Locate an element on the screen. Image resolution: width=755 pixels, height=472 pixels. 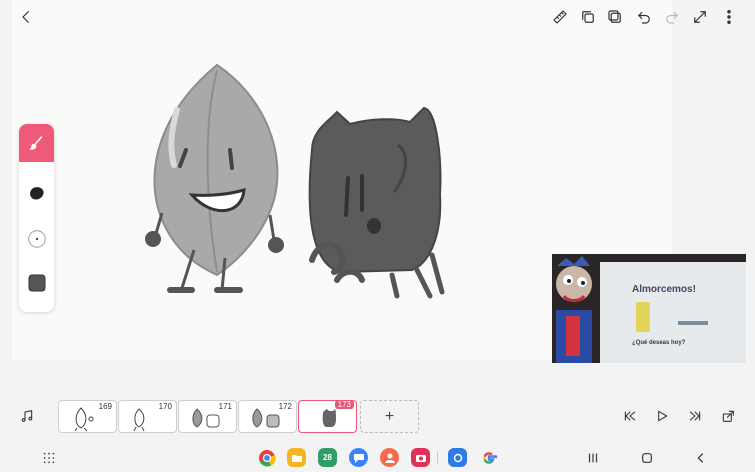
google-icon is located at coordinates (489, 457).